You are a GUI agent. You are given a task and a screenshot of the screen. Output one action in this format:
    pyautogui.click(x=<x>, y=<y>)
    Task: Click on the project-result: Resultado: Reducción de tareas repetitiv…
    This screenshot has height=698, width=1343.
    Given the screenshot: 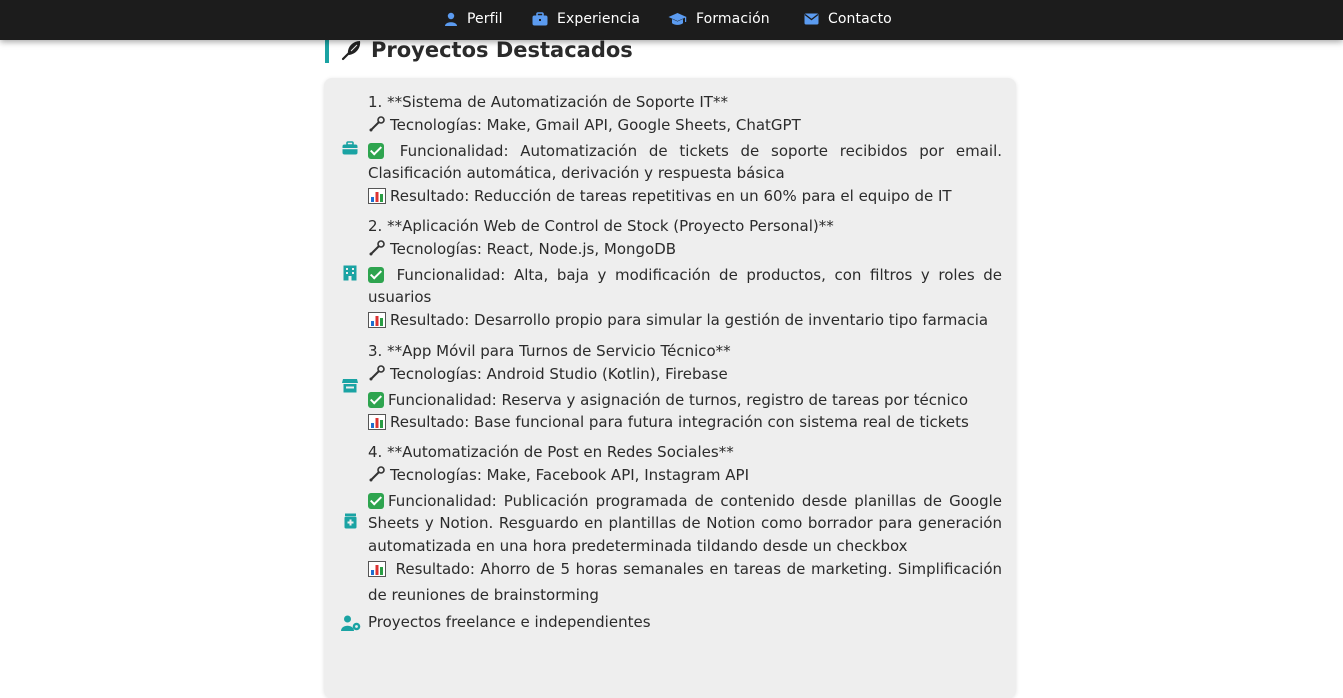 What is the action you would take?
    pyautogui.click(x=671, y=196)
    